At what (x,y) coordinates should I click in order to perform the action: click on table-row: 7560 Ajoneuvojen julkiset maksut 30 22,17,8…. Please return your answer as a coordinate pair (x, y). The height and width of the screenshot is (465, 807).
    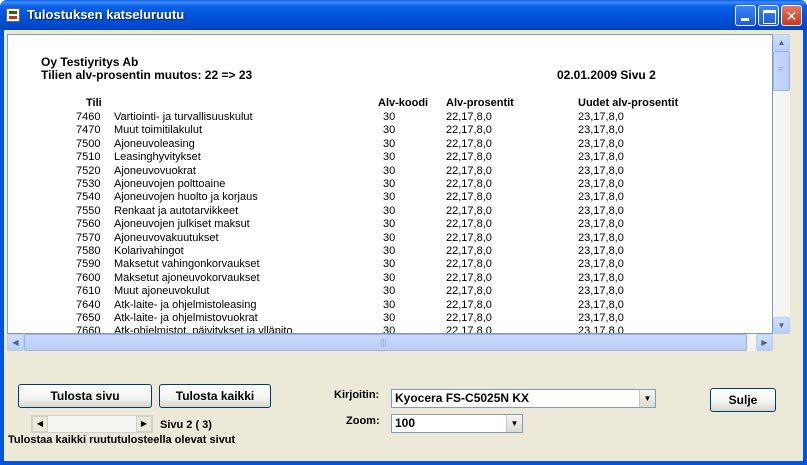
    Looking at the image, I should click on (390, 224).